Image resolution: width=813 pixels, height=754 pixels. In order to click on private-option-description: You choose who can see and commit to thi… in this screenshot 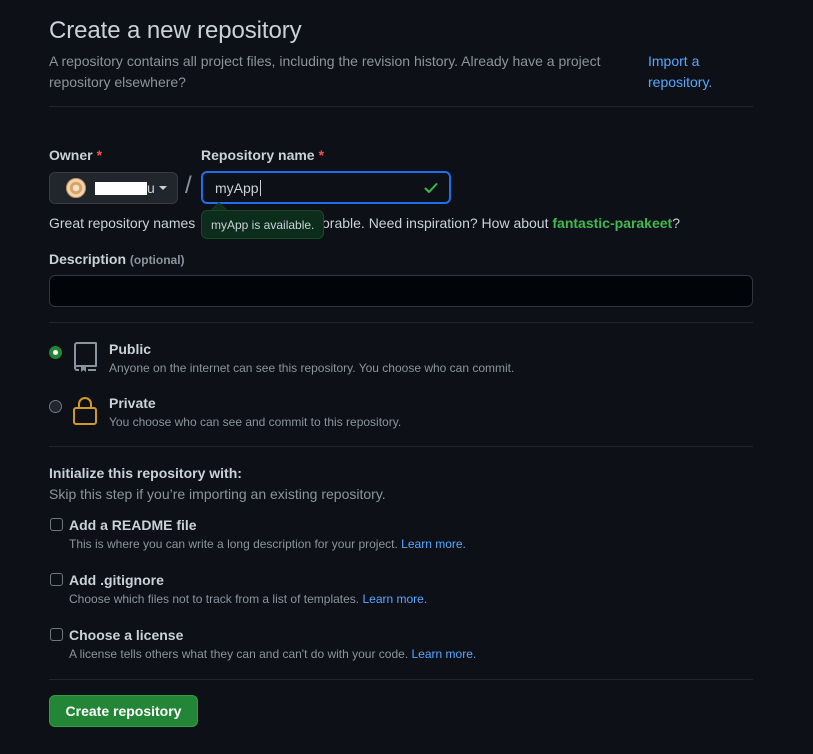, I will do `click(255, 422)`.